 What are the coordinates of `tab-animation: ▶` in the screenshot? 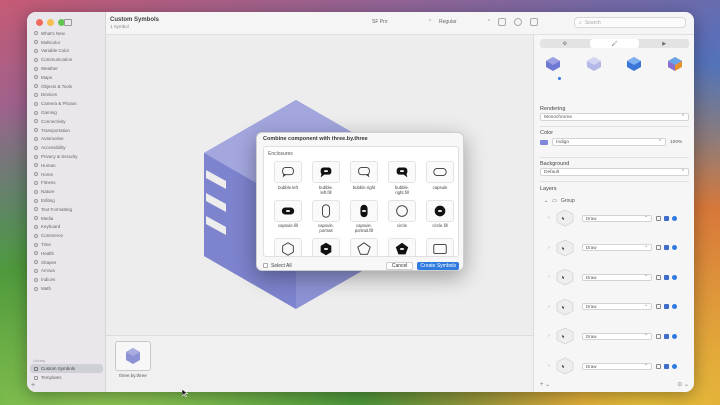 It's located at (664, 43).